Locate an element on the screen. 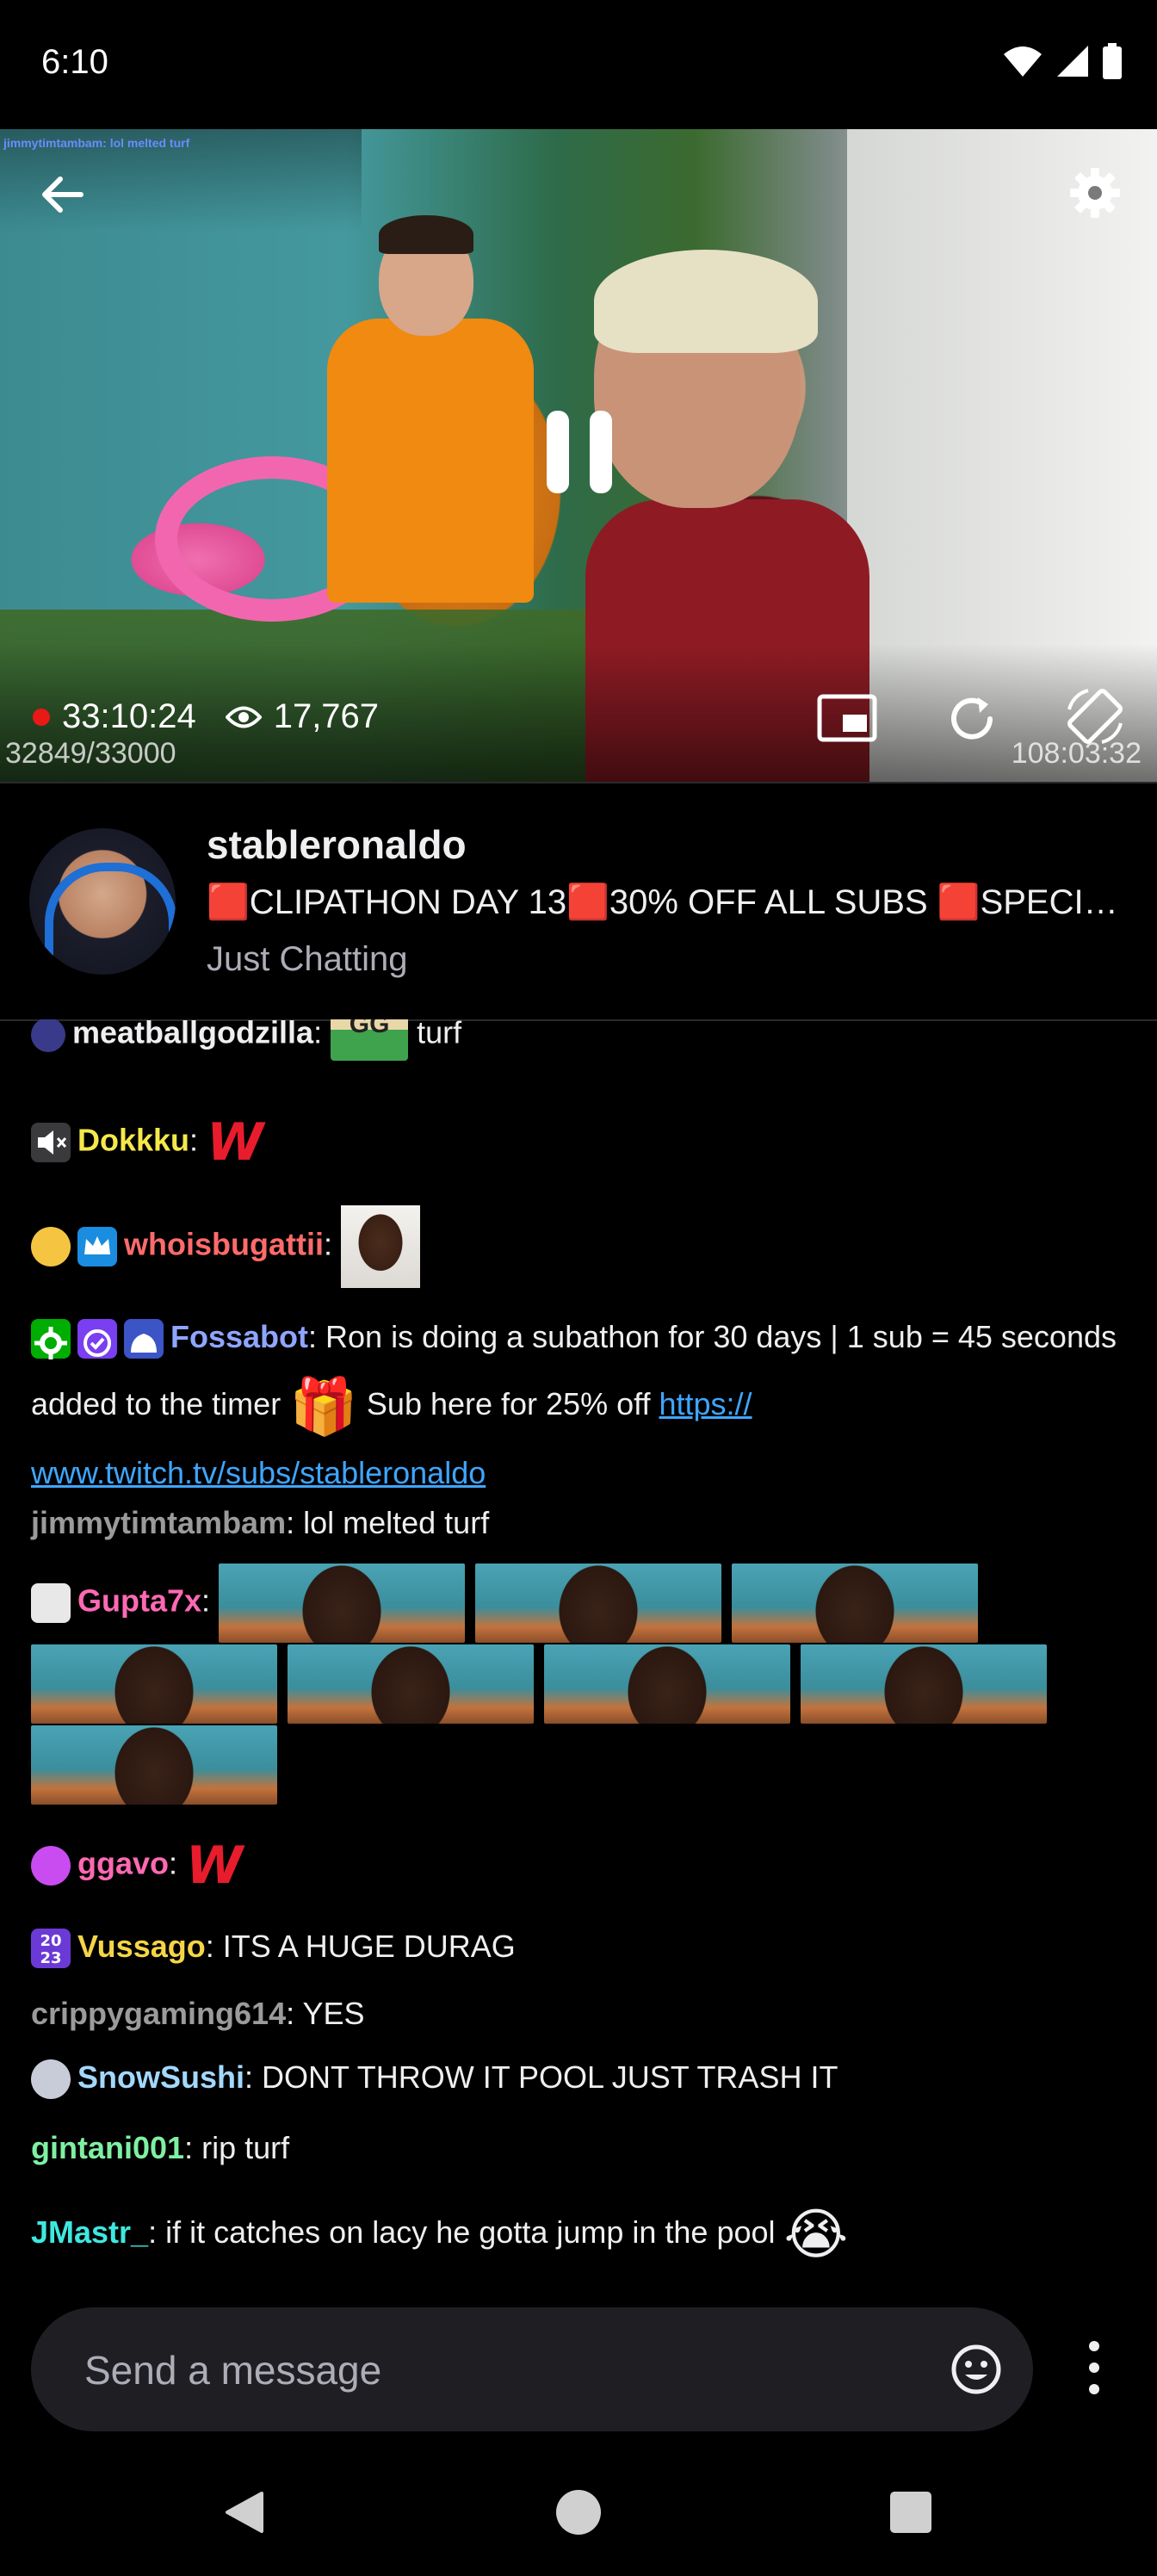 The width and height of the screenshot is (1157, 2576). chat-text-2: Sub here for 25% off is located at coordinates (509, 1403).